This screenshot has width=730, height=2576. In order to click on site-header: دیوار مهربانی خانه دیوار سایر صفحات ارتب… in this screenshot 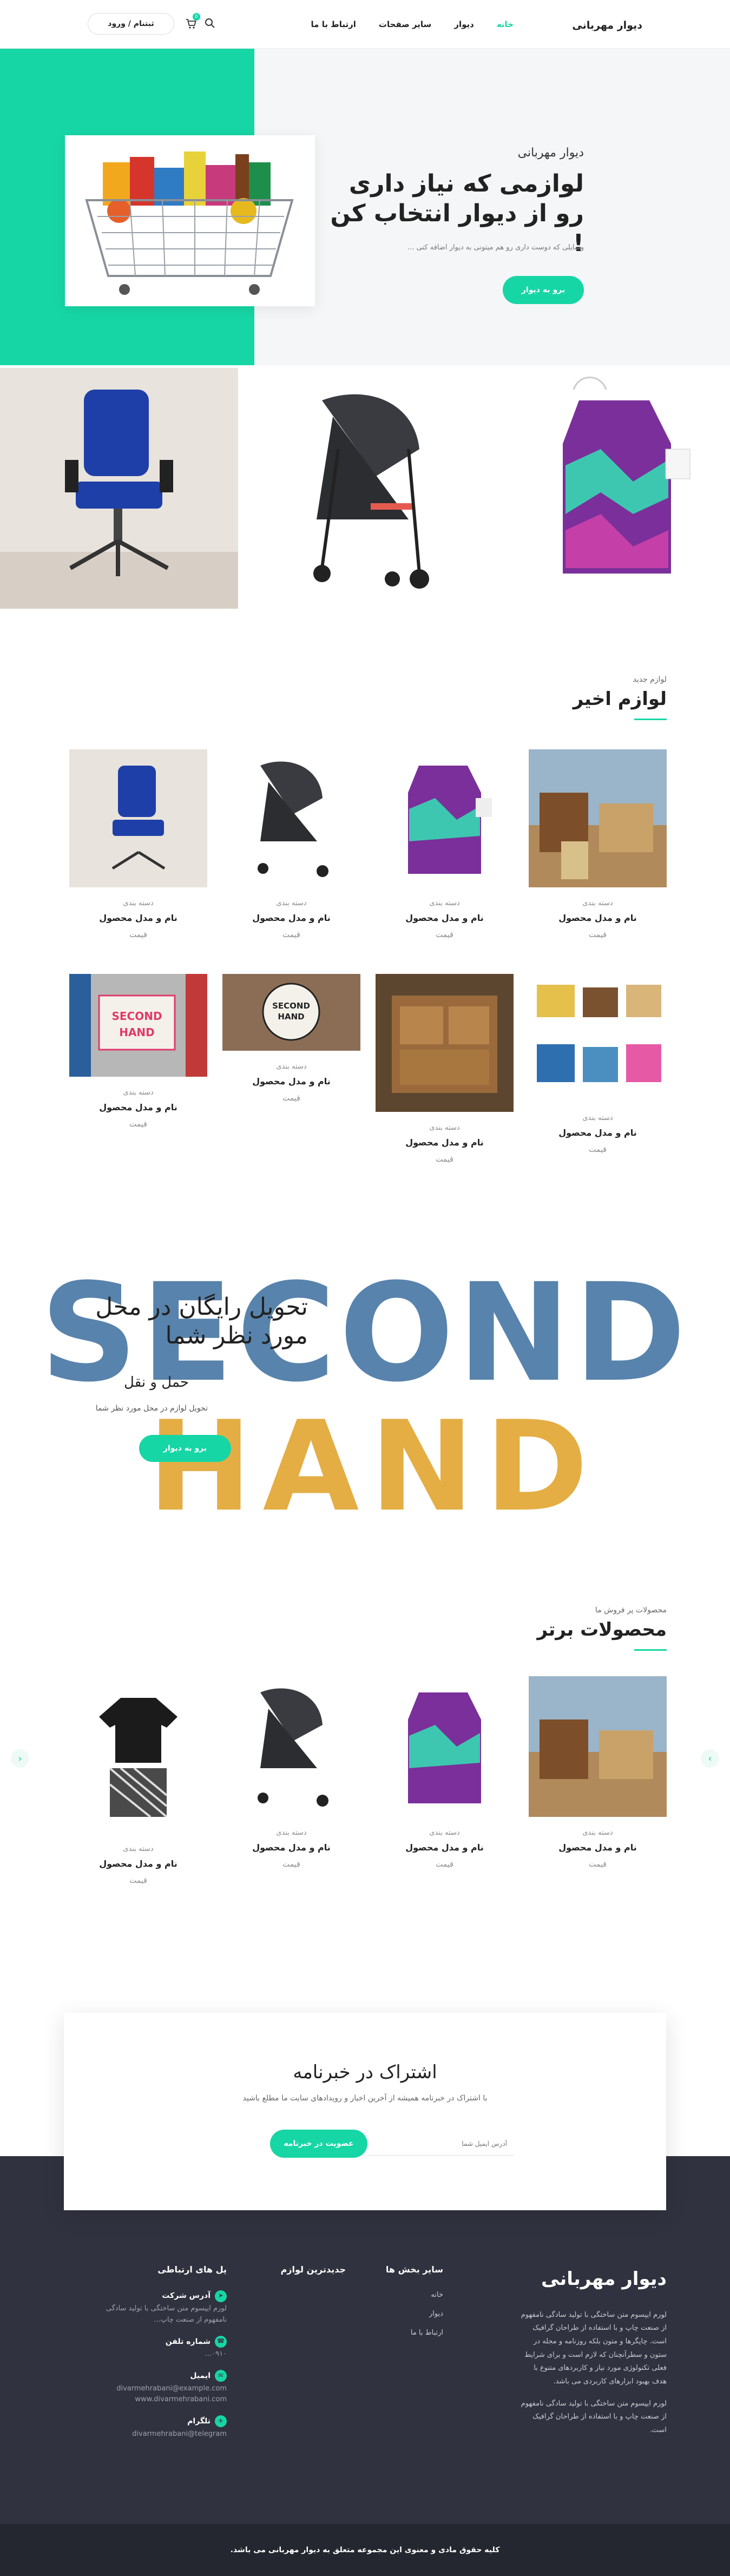, I will do `click(365, 24)`.